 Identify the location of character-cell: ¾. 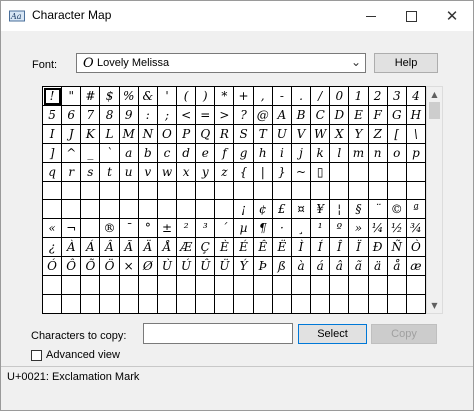
(416, 229).